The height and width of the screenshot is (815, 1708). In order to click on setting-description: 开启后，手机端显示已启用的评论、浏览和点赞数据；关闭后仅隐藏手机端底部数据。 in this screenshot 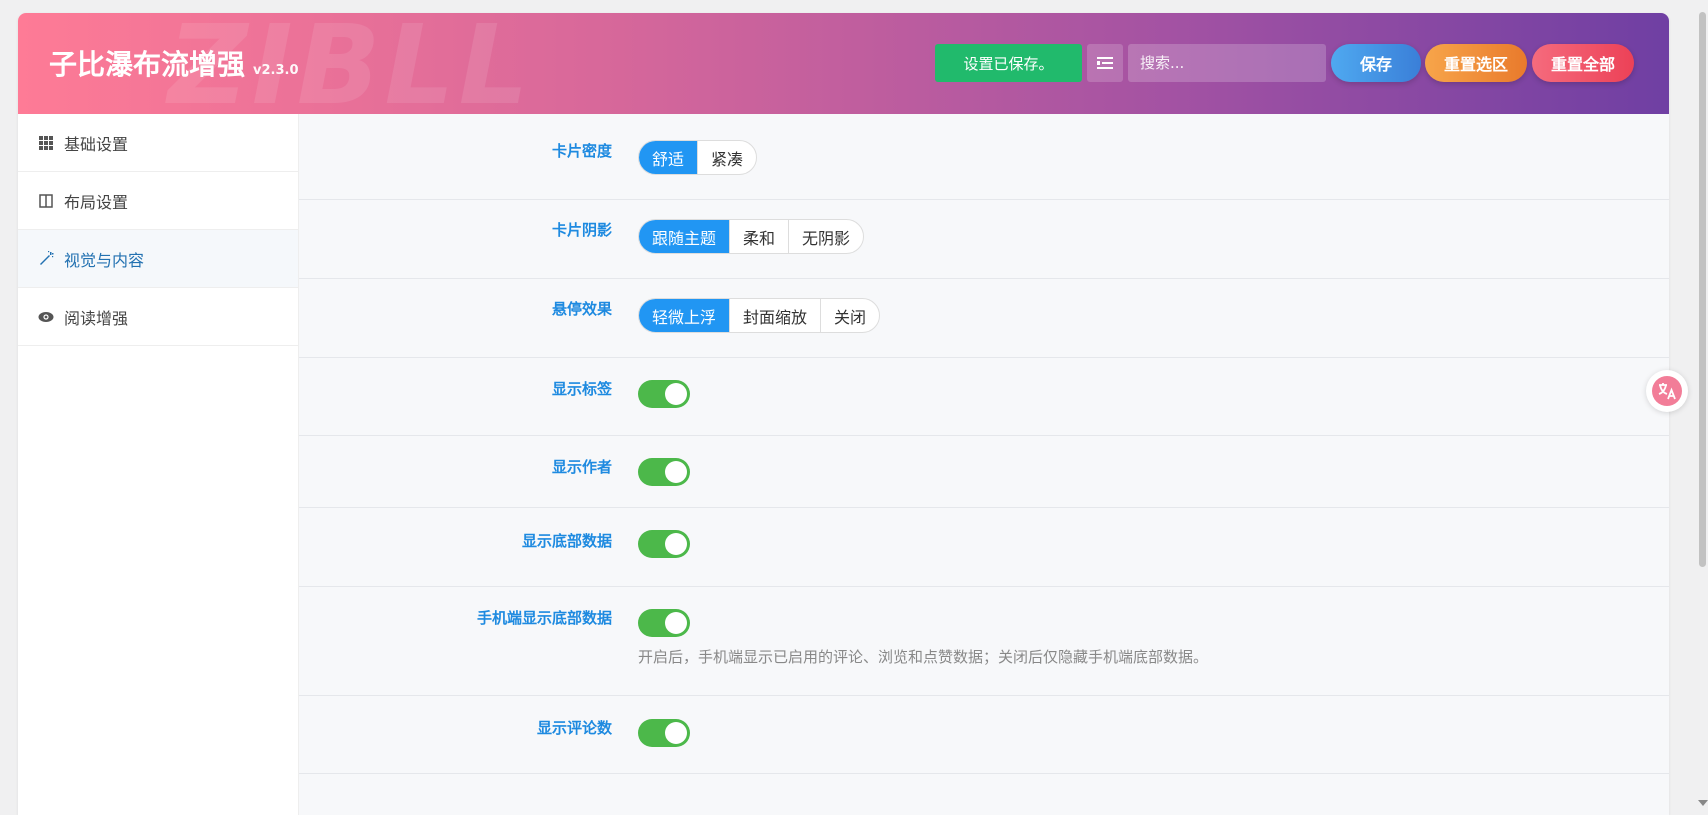, I will do `click(923, 657)`.